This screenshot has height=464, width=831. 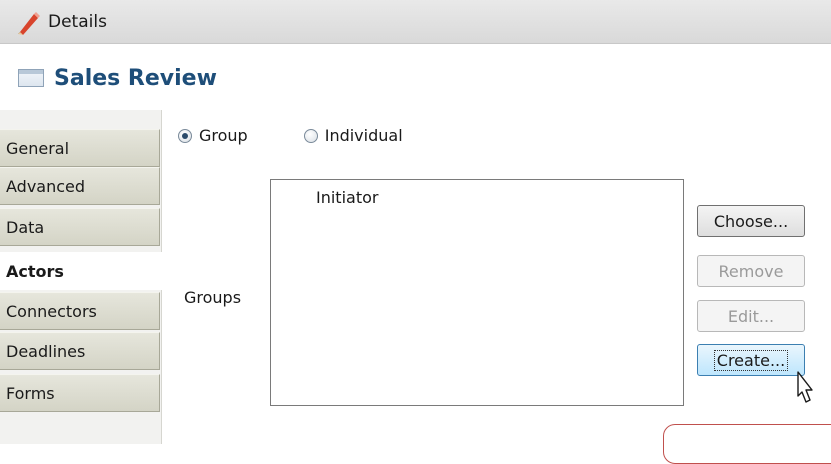 What do you see at coordinates (415, 78) in the screenshot?
I see `page-header: Sales Review` at bounding box center [415, 78].